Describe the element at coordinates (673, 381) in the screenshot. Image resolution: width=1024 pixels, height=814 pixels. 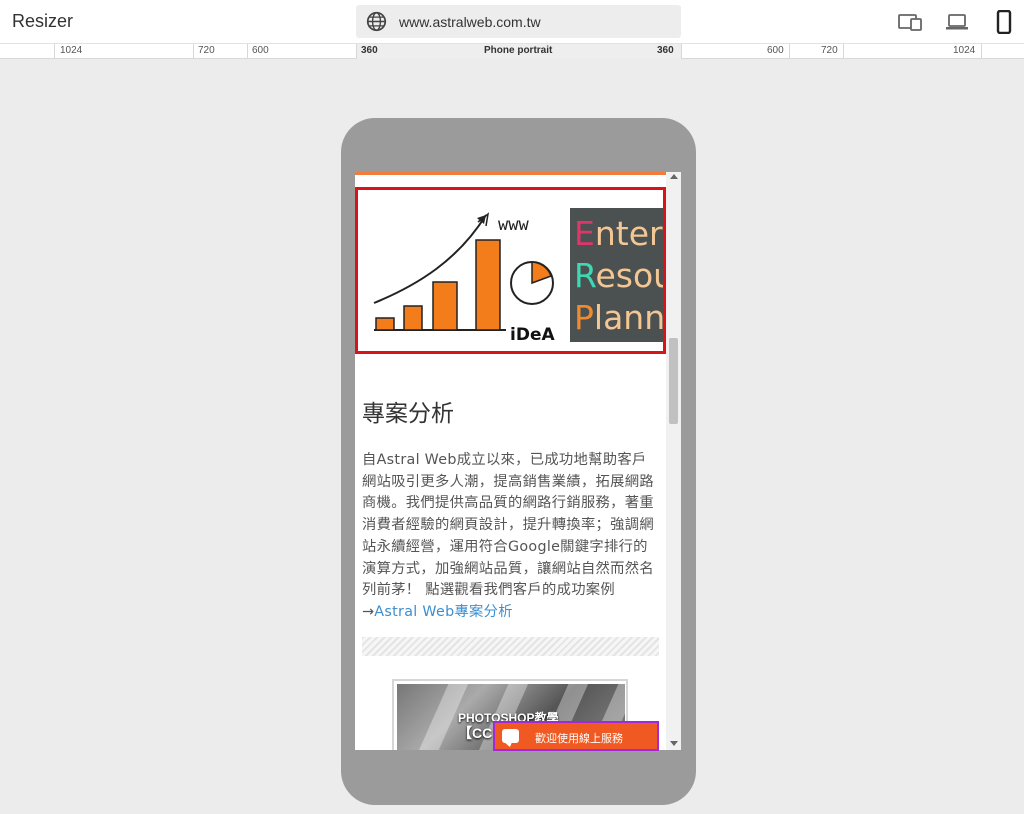
I see `scroll-thumb` at that location.